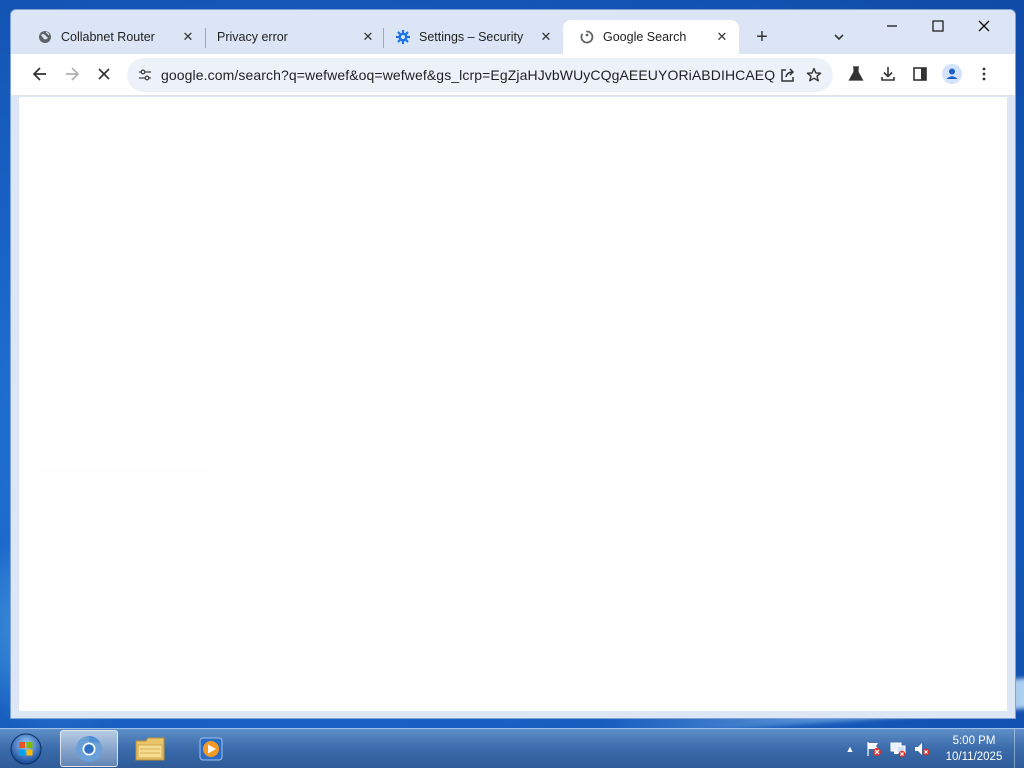 The width and height of the screenshot is (1024, 768). What do you see at coordinates (974, 757) in the screenshot?
I see `clock-date: 10/11/2025` at bounding box center [974, 757].